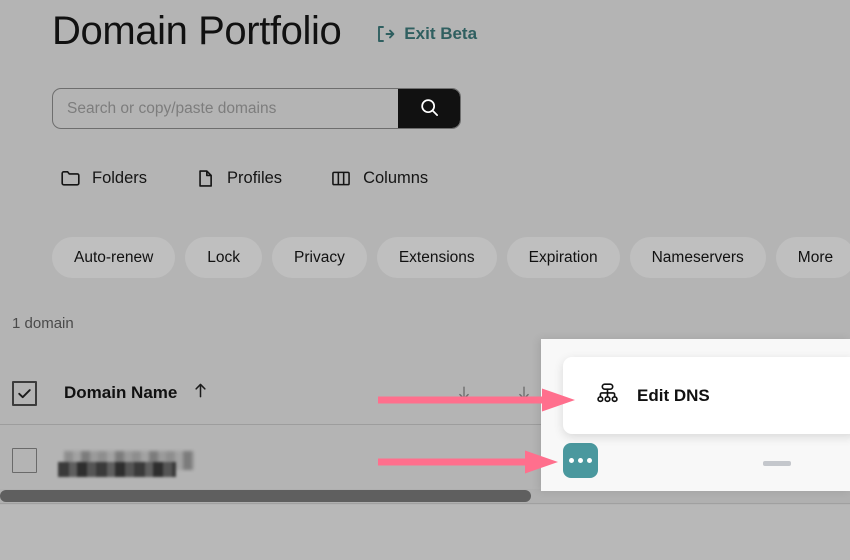  Describe the element at coordinates (224, 257) in the screenshot. I see `filter-chip-lock: Lock` at that location.